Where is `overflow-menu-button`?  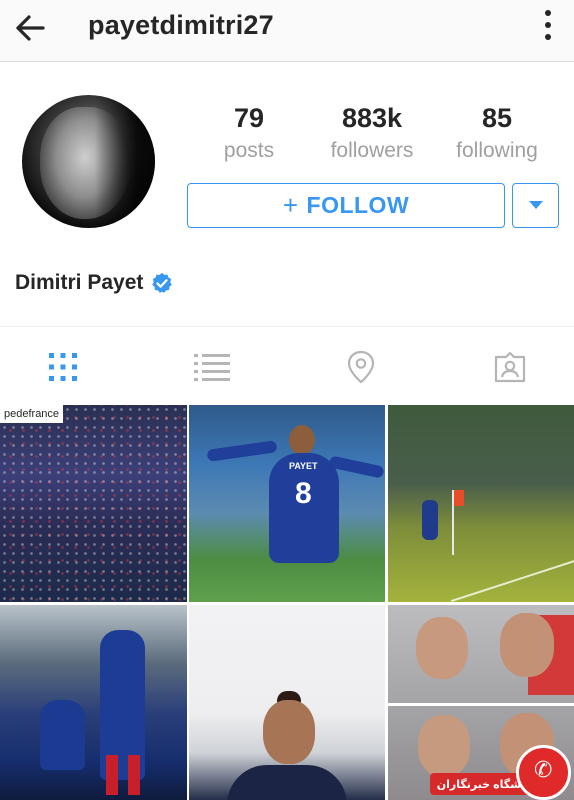 overflow-menu-button is located at coordinates (548, 25).